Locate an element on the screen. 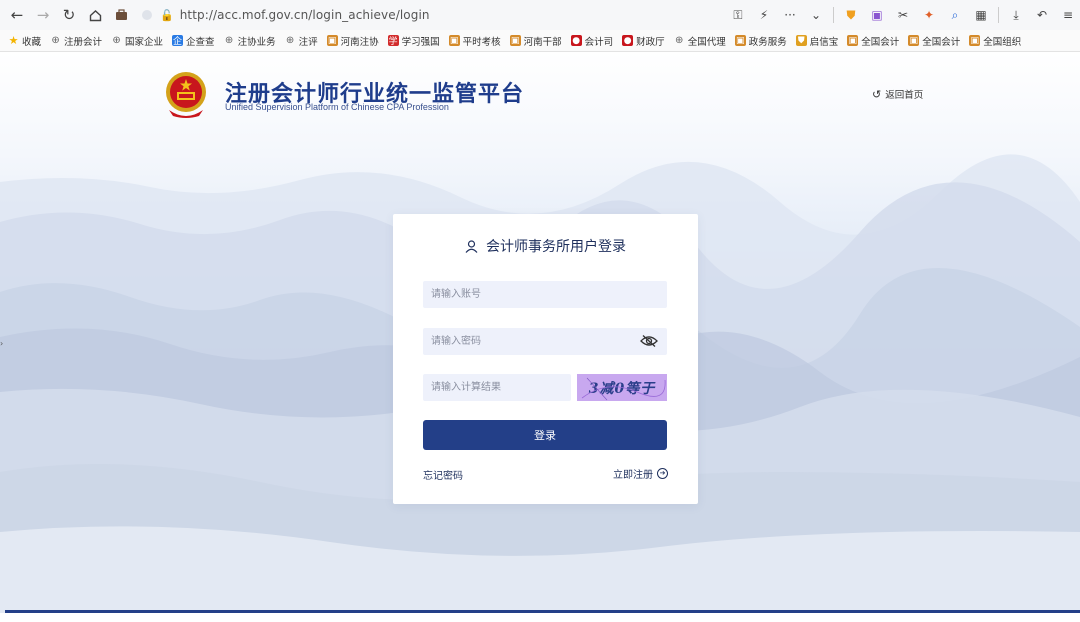  bookmark-item: ▣ 河南注协 is located at coordinates (352, 41).